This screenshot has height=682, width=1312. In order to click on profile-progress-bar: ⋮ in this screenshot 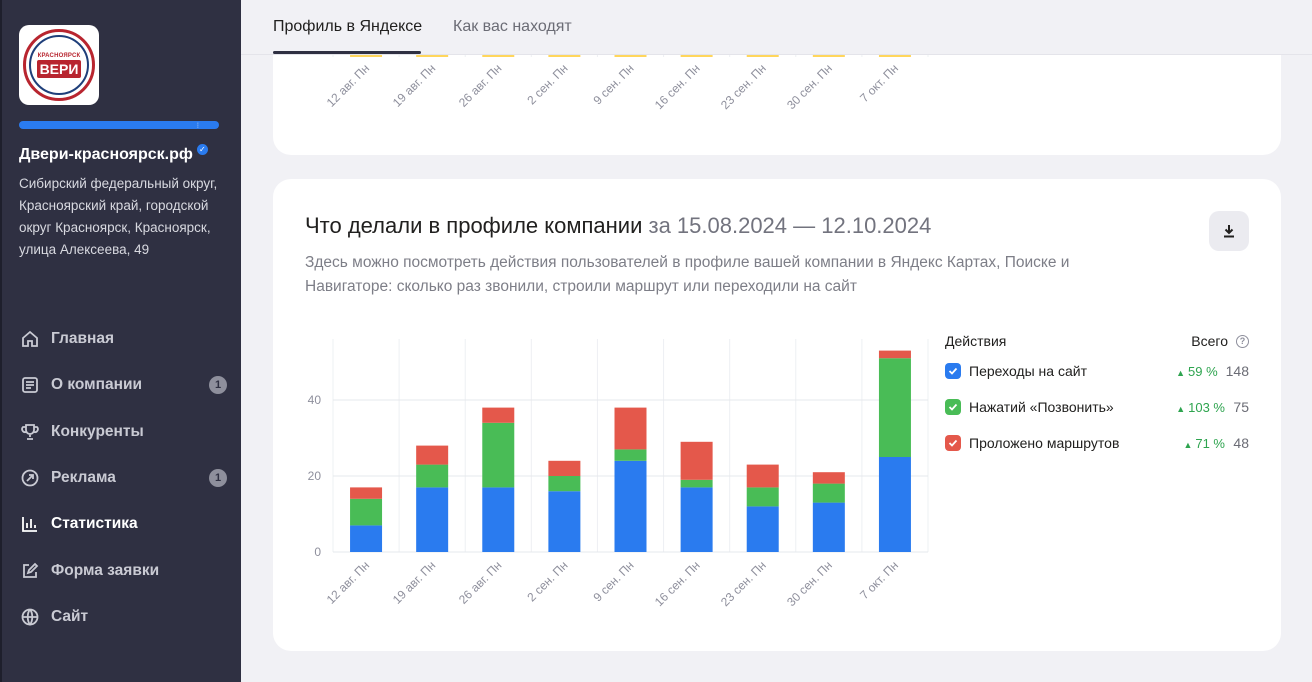, I will do `click(119, 125)`.